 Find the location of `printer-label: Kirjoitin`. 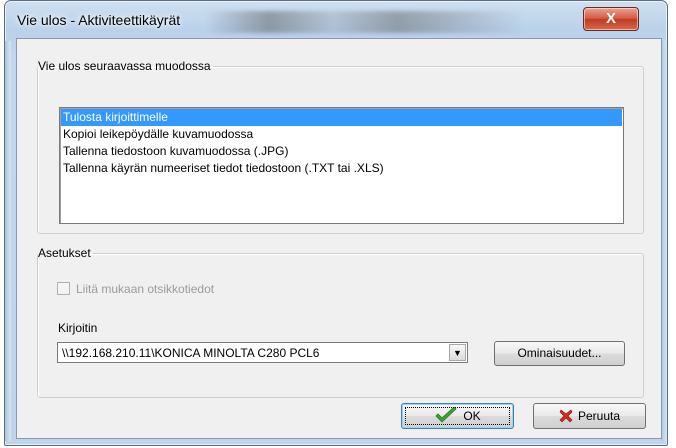

printer-label: Kirjoitin is located at coordinates (78, 328).